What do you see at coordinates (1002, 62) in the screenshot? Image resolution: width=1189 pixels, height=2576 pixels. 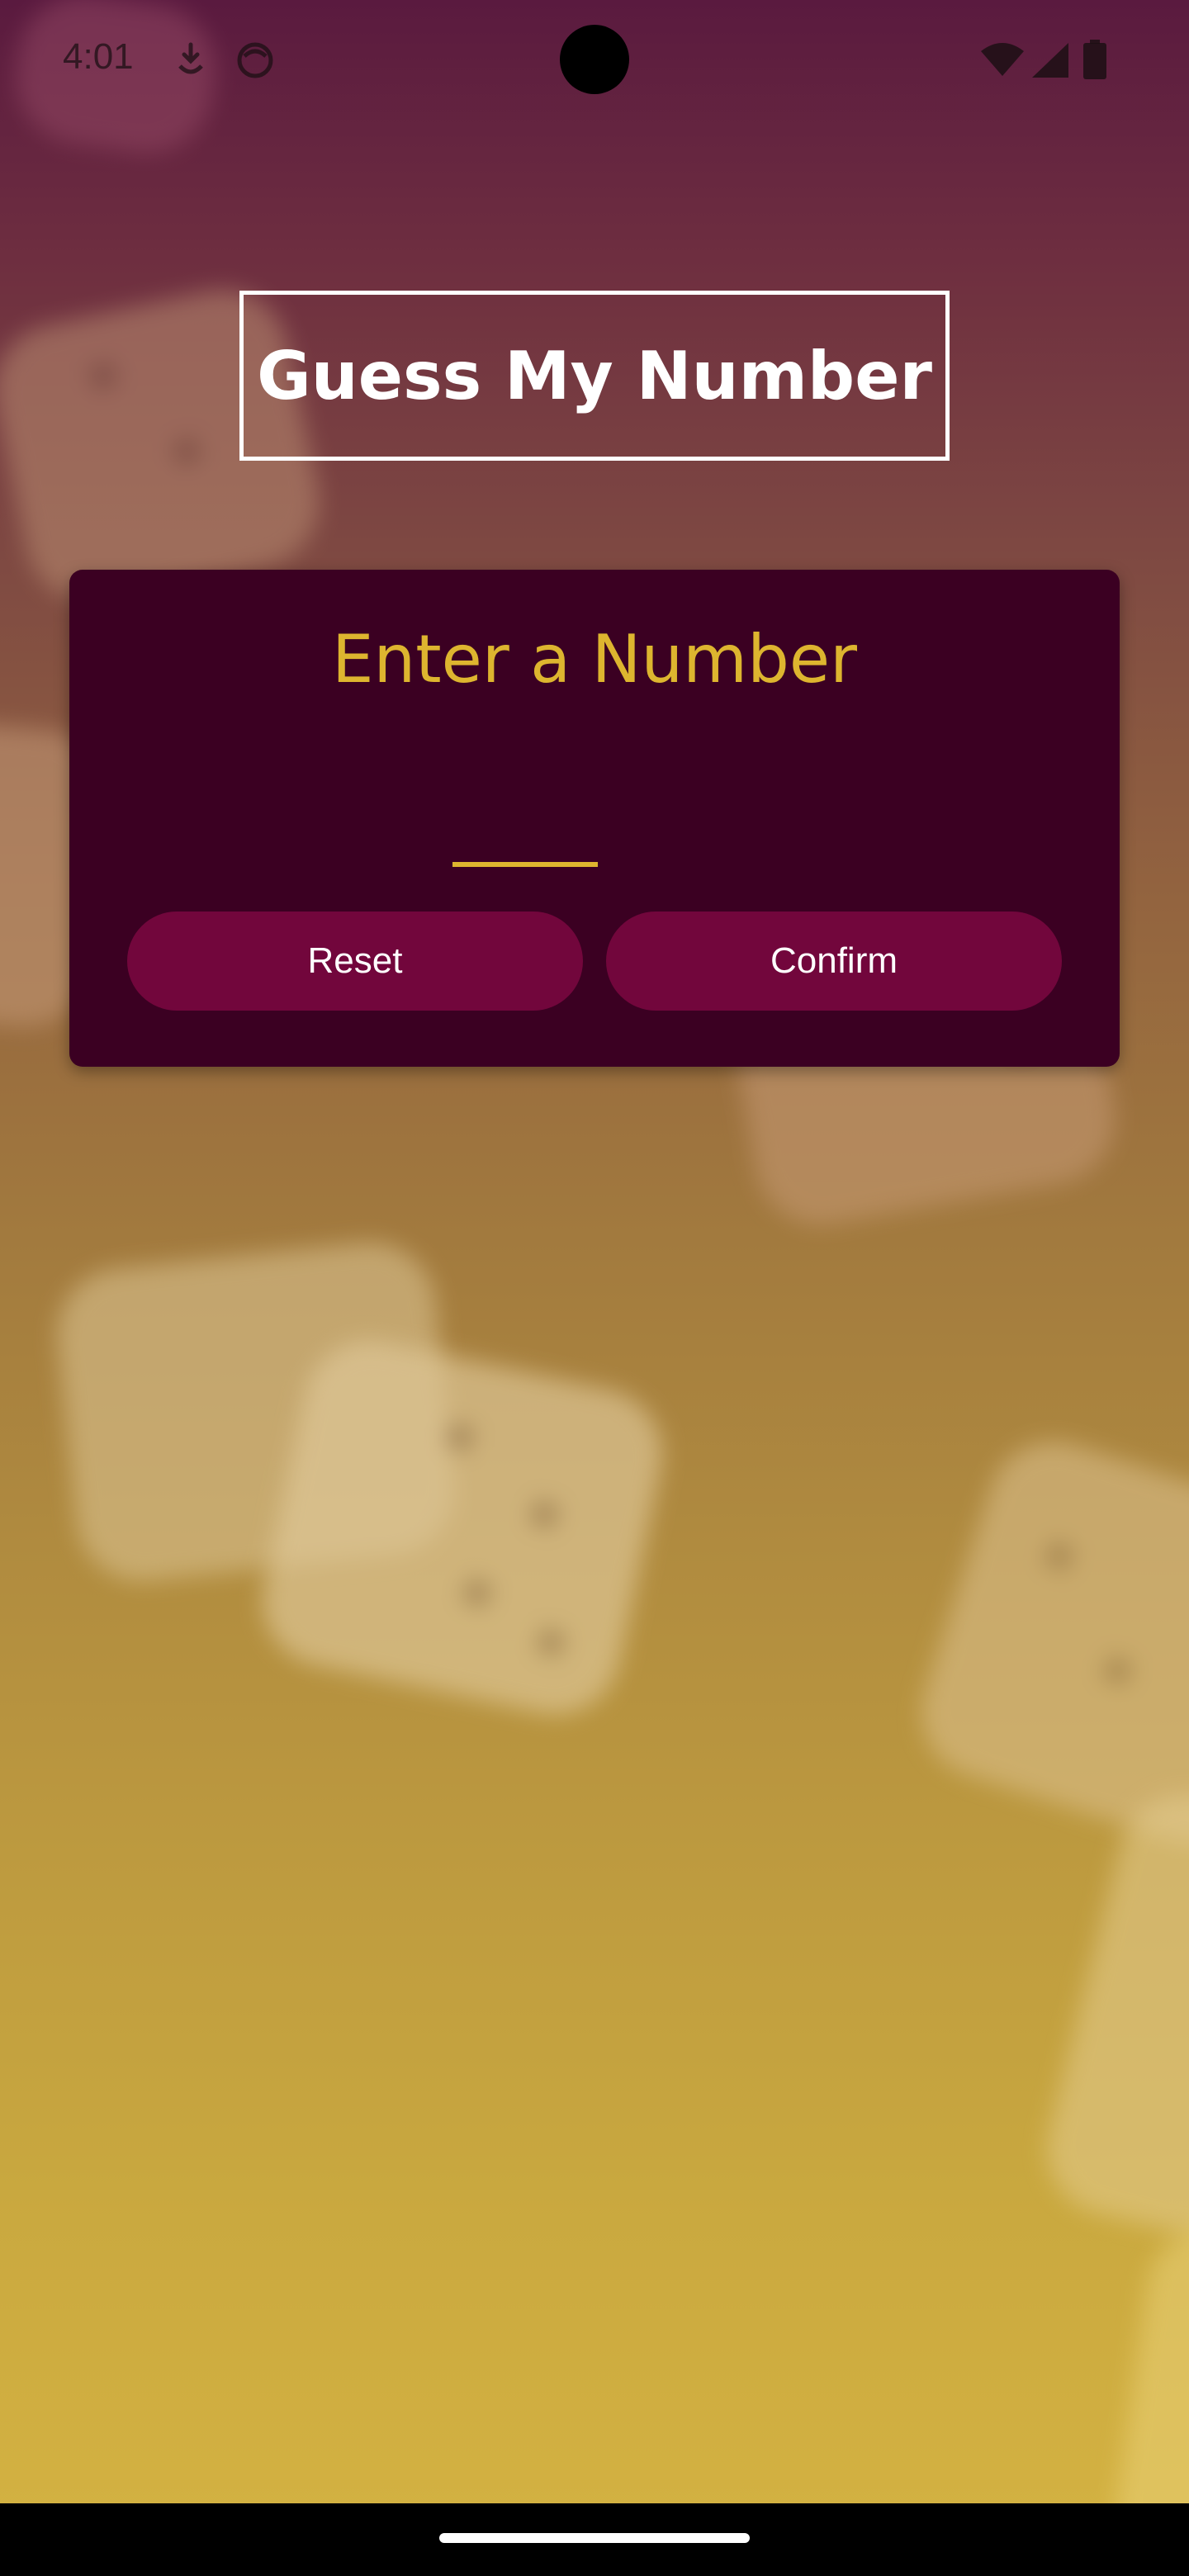 I see `wifi-icon` at bounding box center [1002, 62].